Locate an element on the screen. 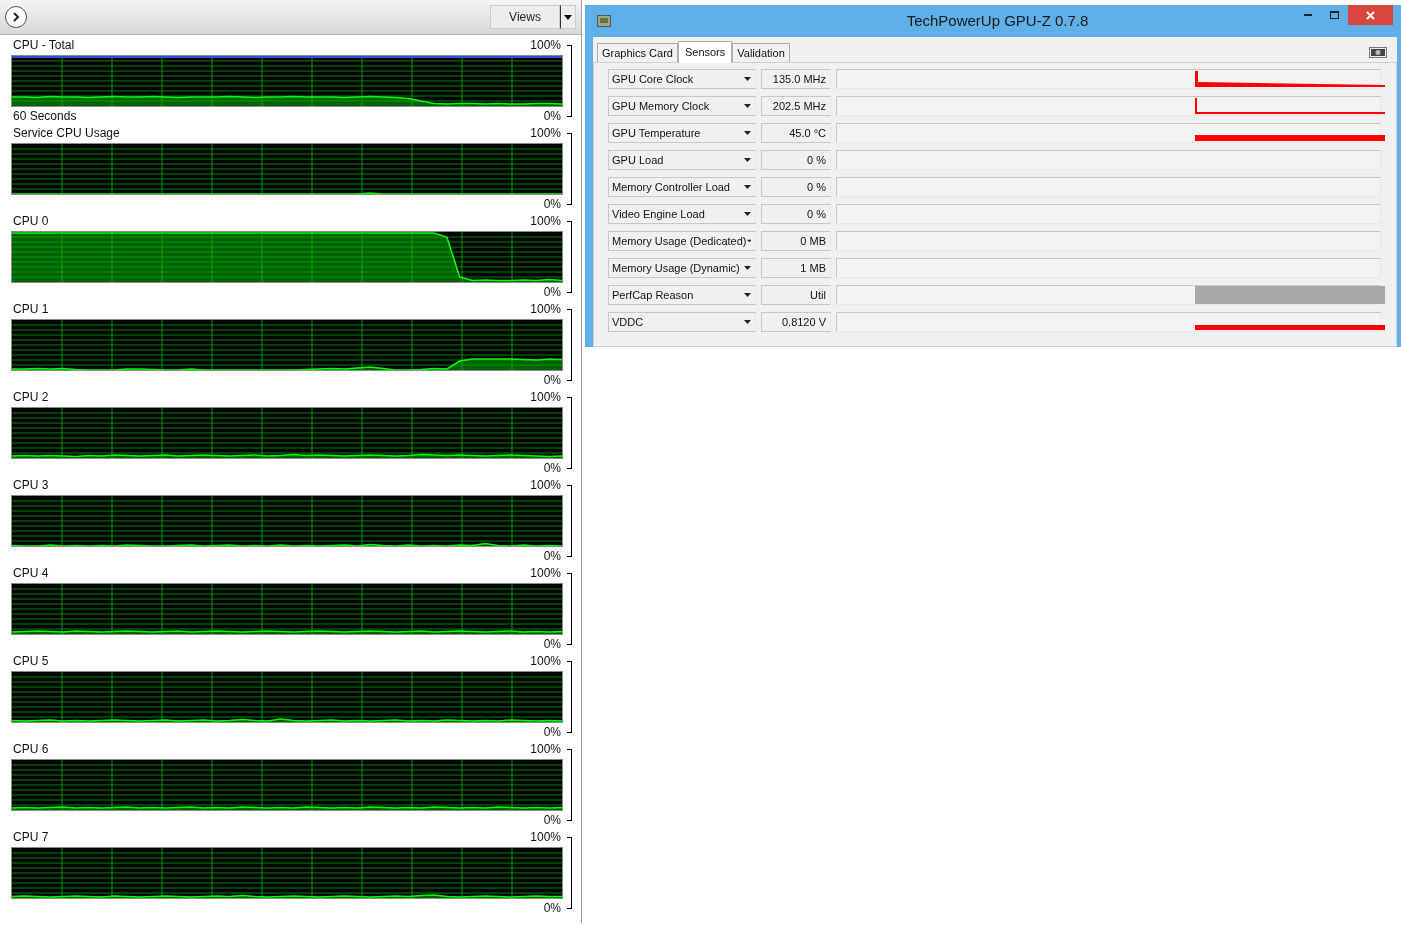  window-title: TechPowerUp GPU-Z 0.7.8 is located at coordinates (997, 20).